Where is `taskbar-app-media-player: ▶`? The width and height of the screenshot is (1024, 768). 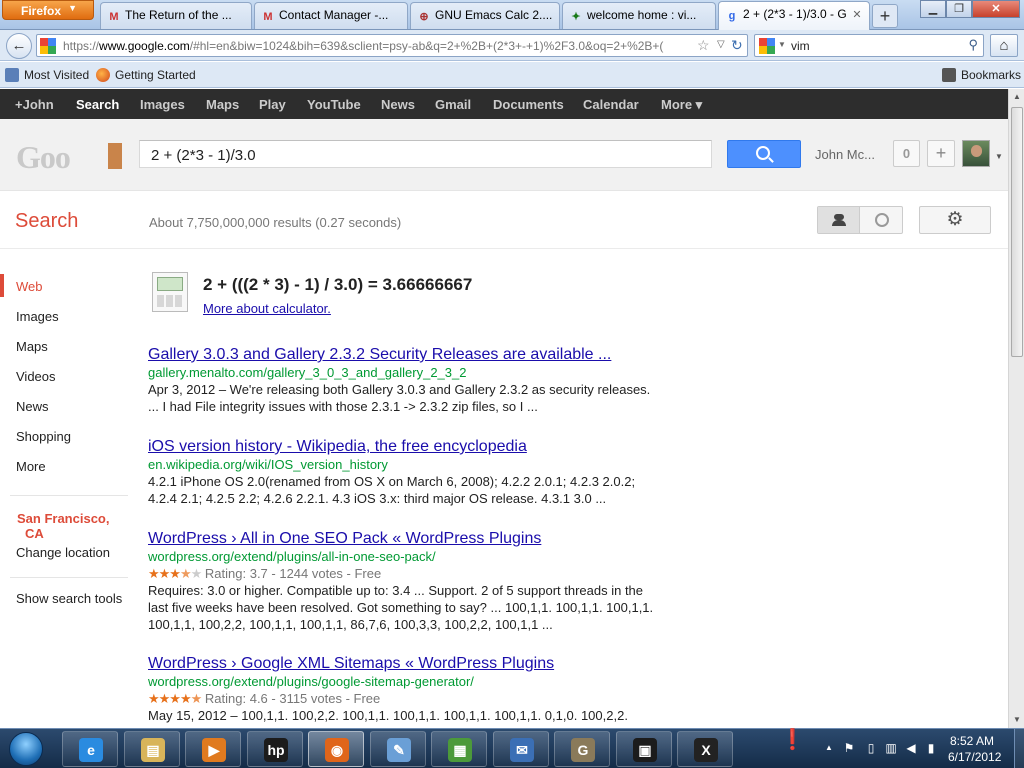 taskbar-app-media-player: ▶ is located at coordinates (213, 749).